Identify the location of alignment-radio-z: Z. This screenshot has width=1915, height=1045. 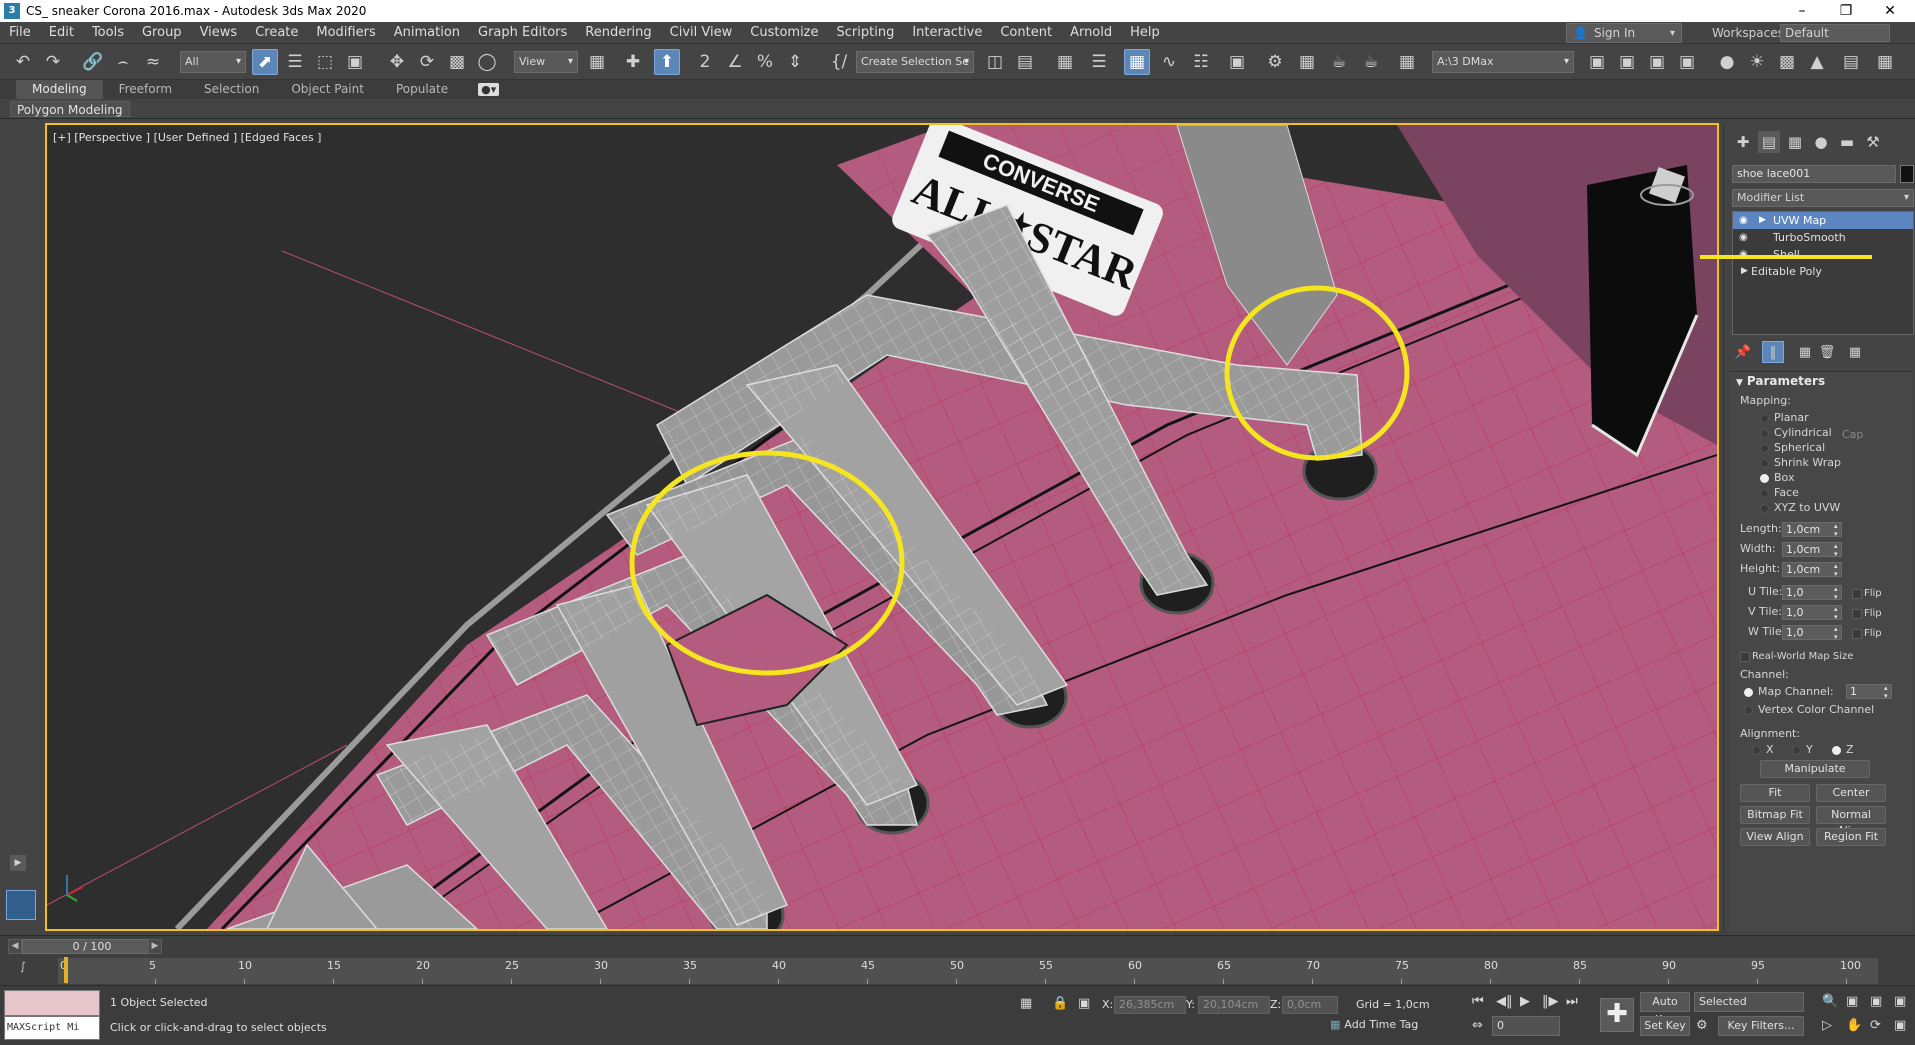
(1843, 749).